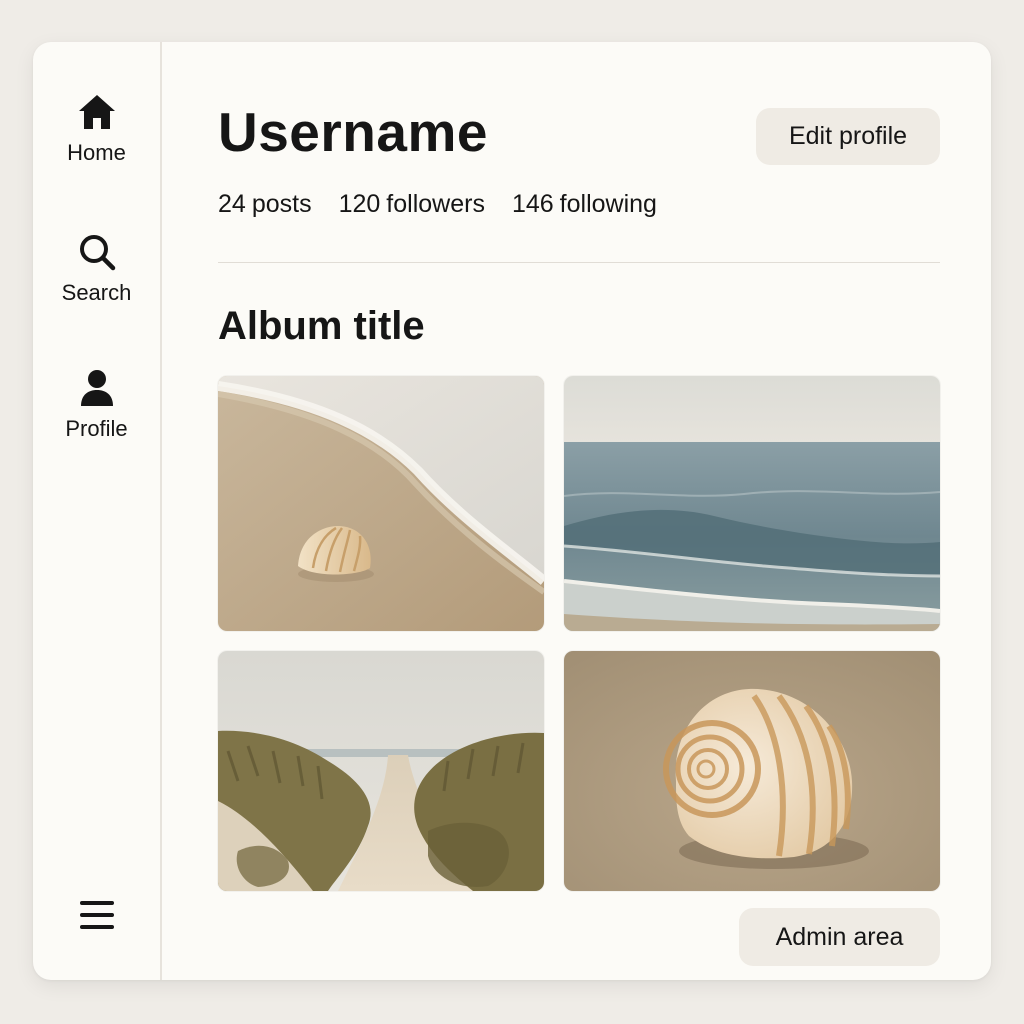 The height and width of the screenshot is (1024, 1024). What do you see at coordinates (752, 771) in the screenshot?
I see `album-photo-spiral-shell` at bounding box center [752, 771].